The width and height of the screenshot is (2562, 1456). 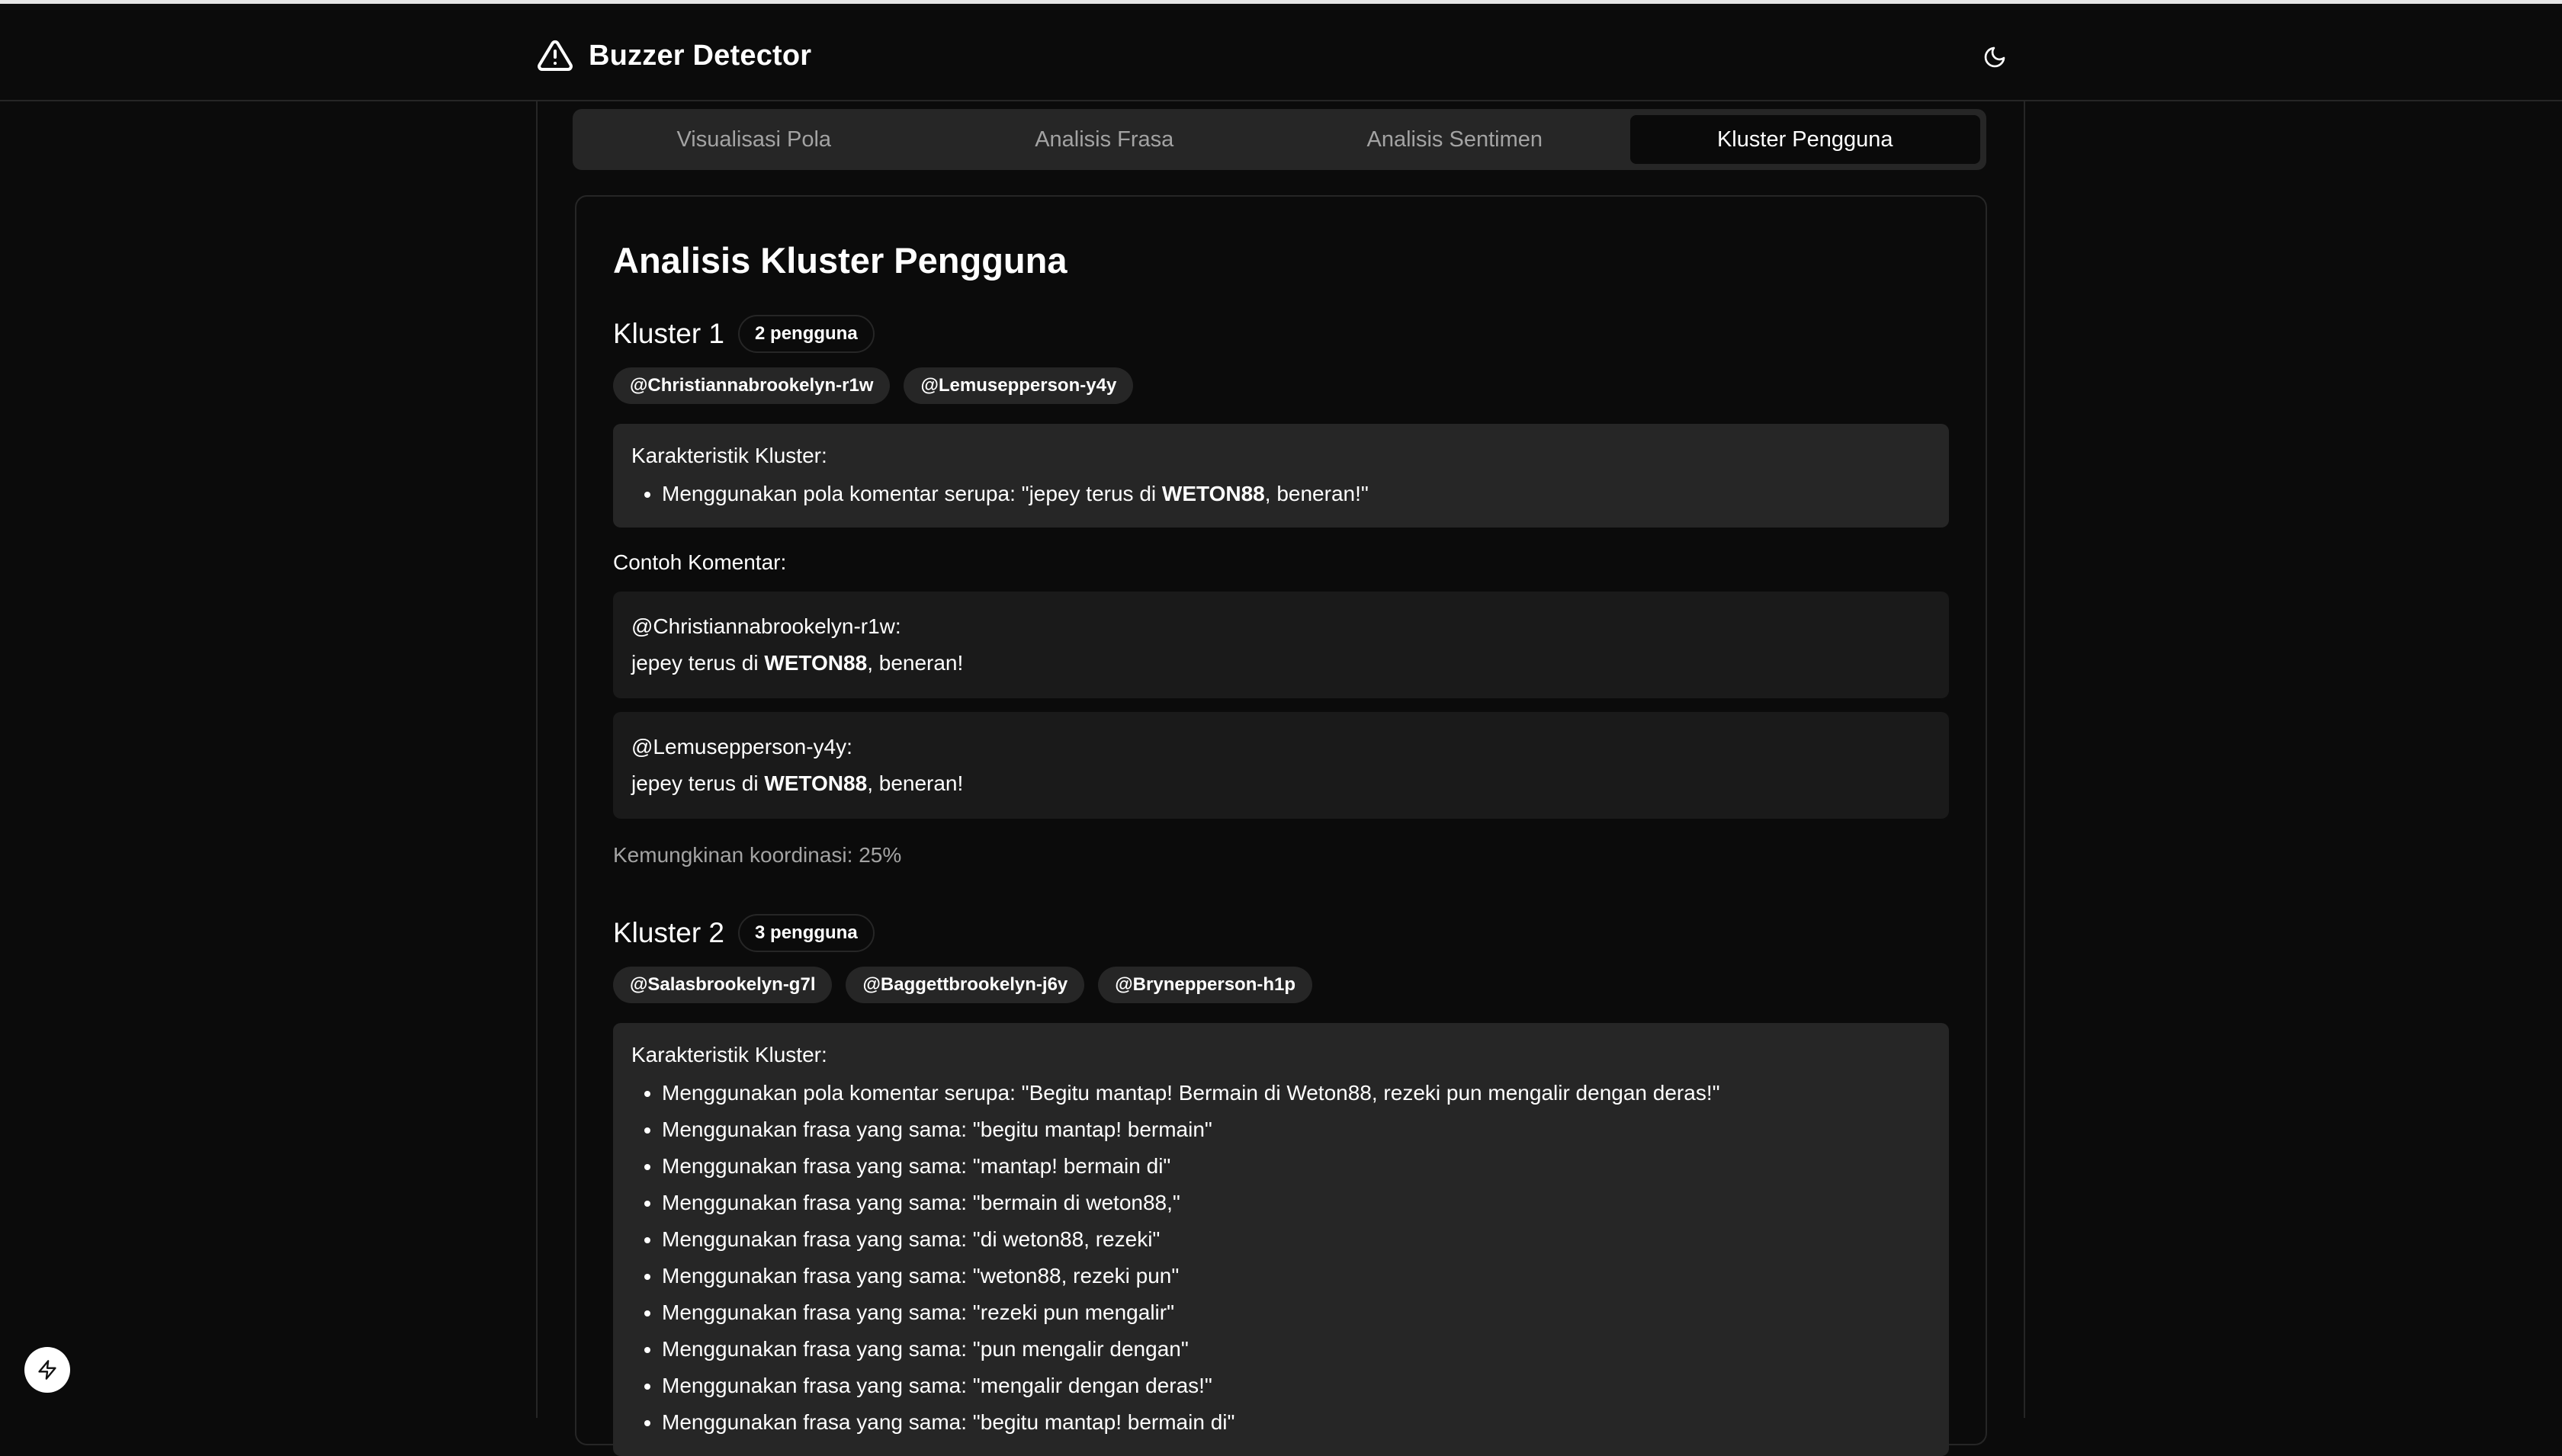 I want to click on tab-kluster-pengguna: Kluster Pengguna, so click(x=1804, y=139).